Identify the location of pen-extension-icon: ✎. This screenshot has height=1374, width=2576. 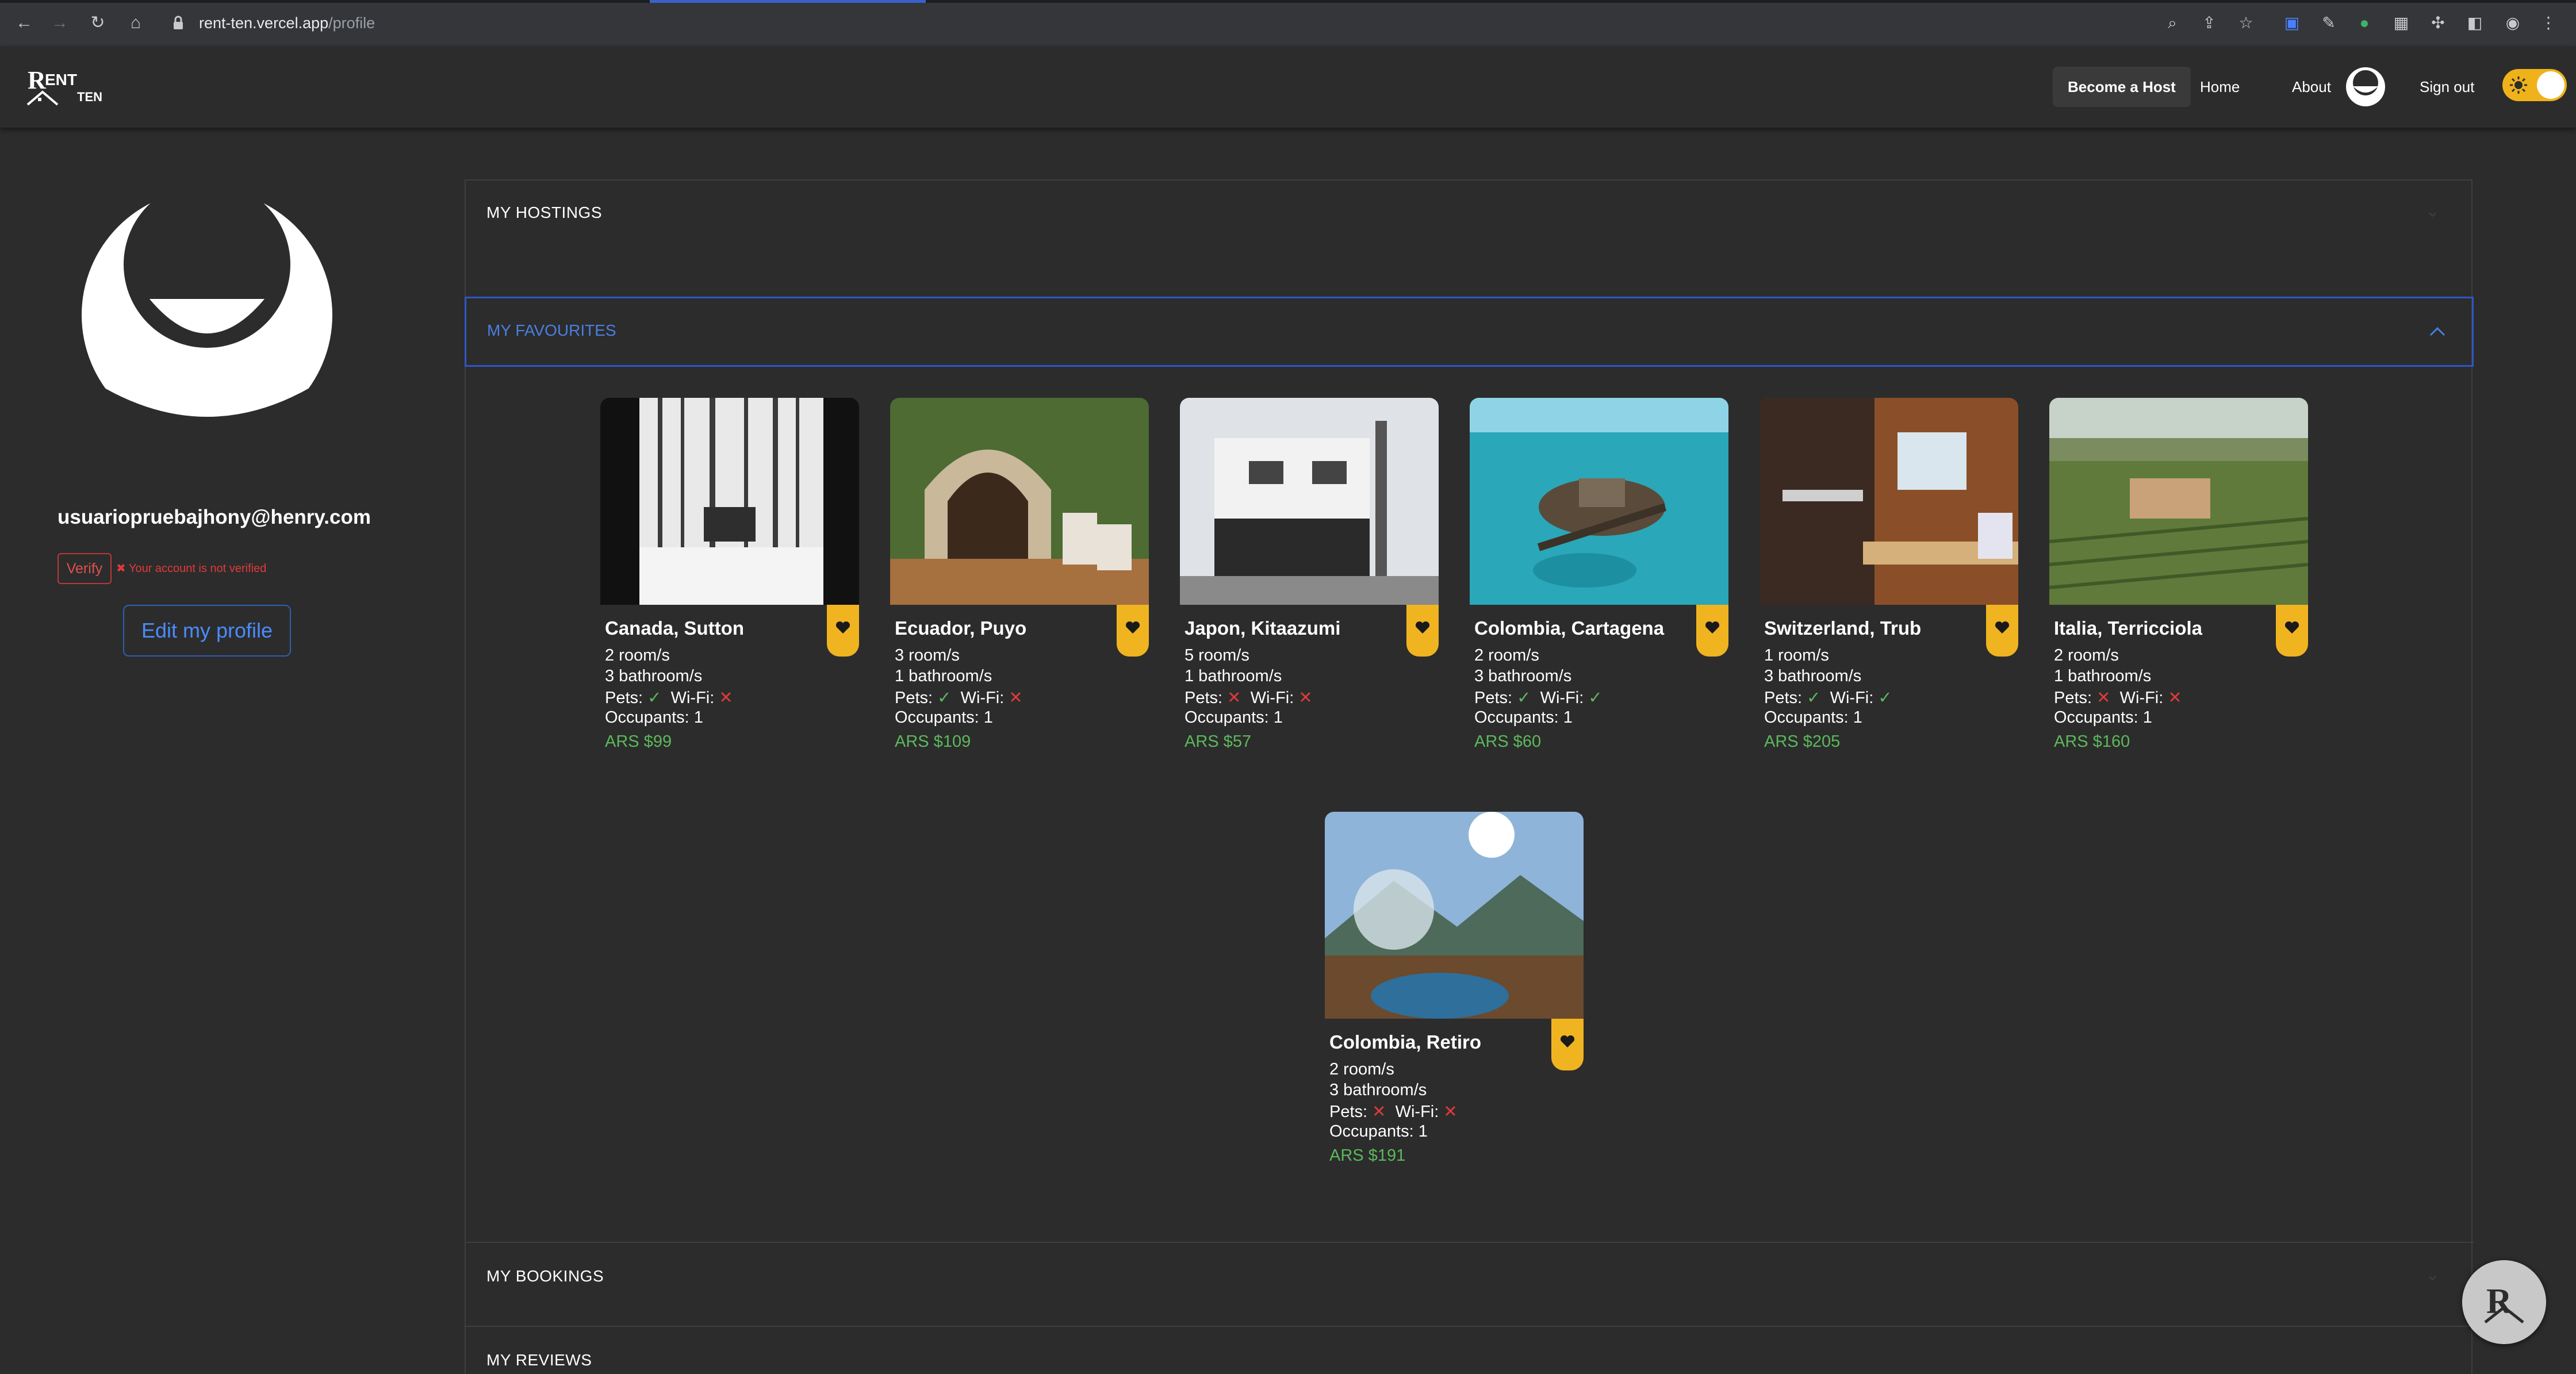
(2328, 23).